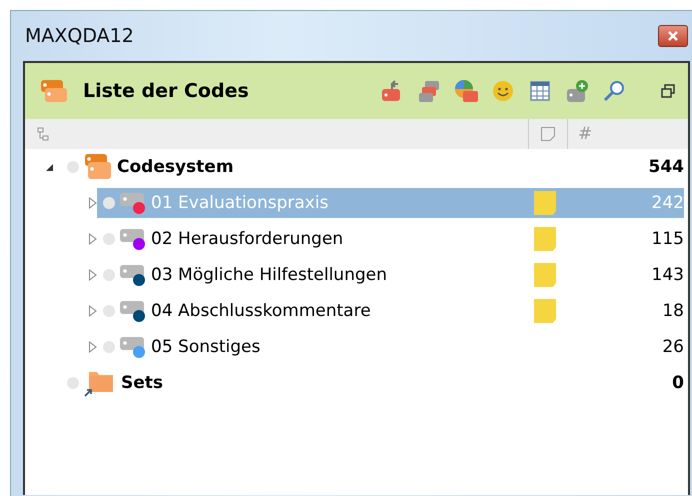  I want to click on close-icon, so click(673, 36).